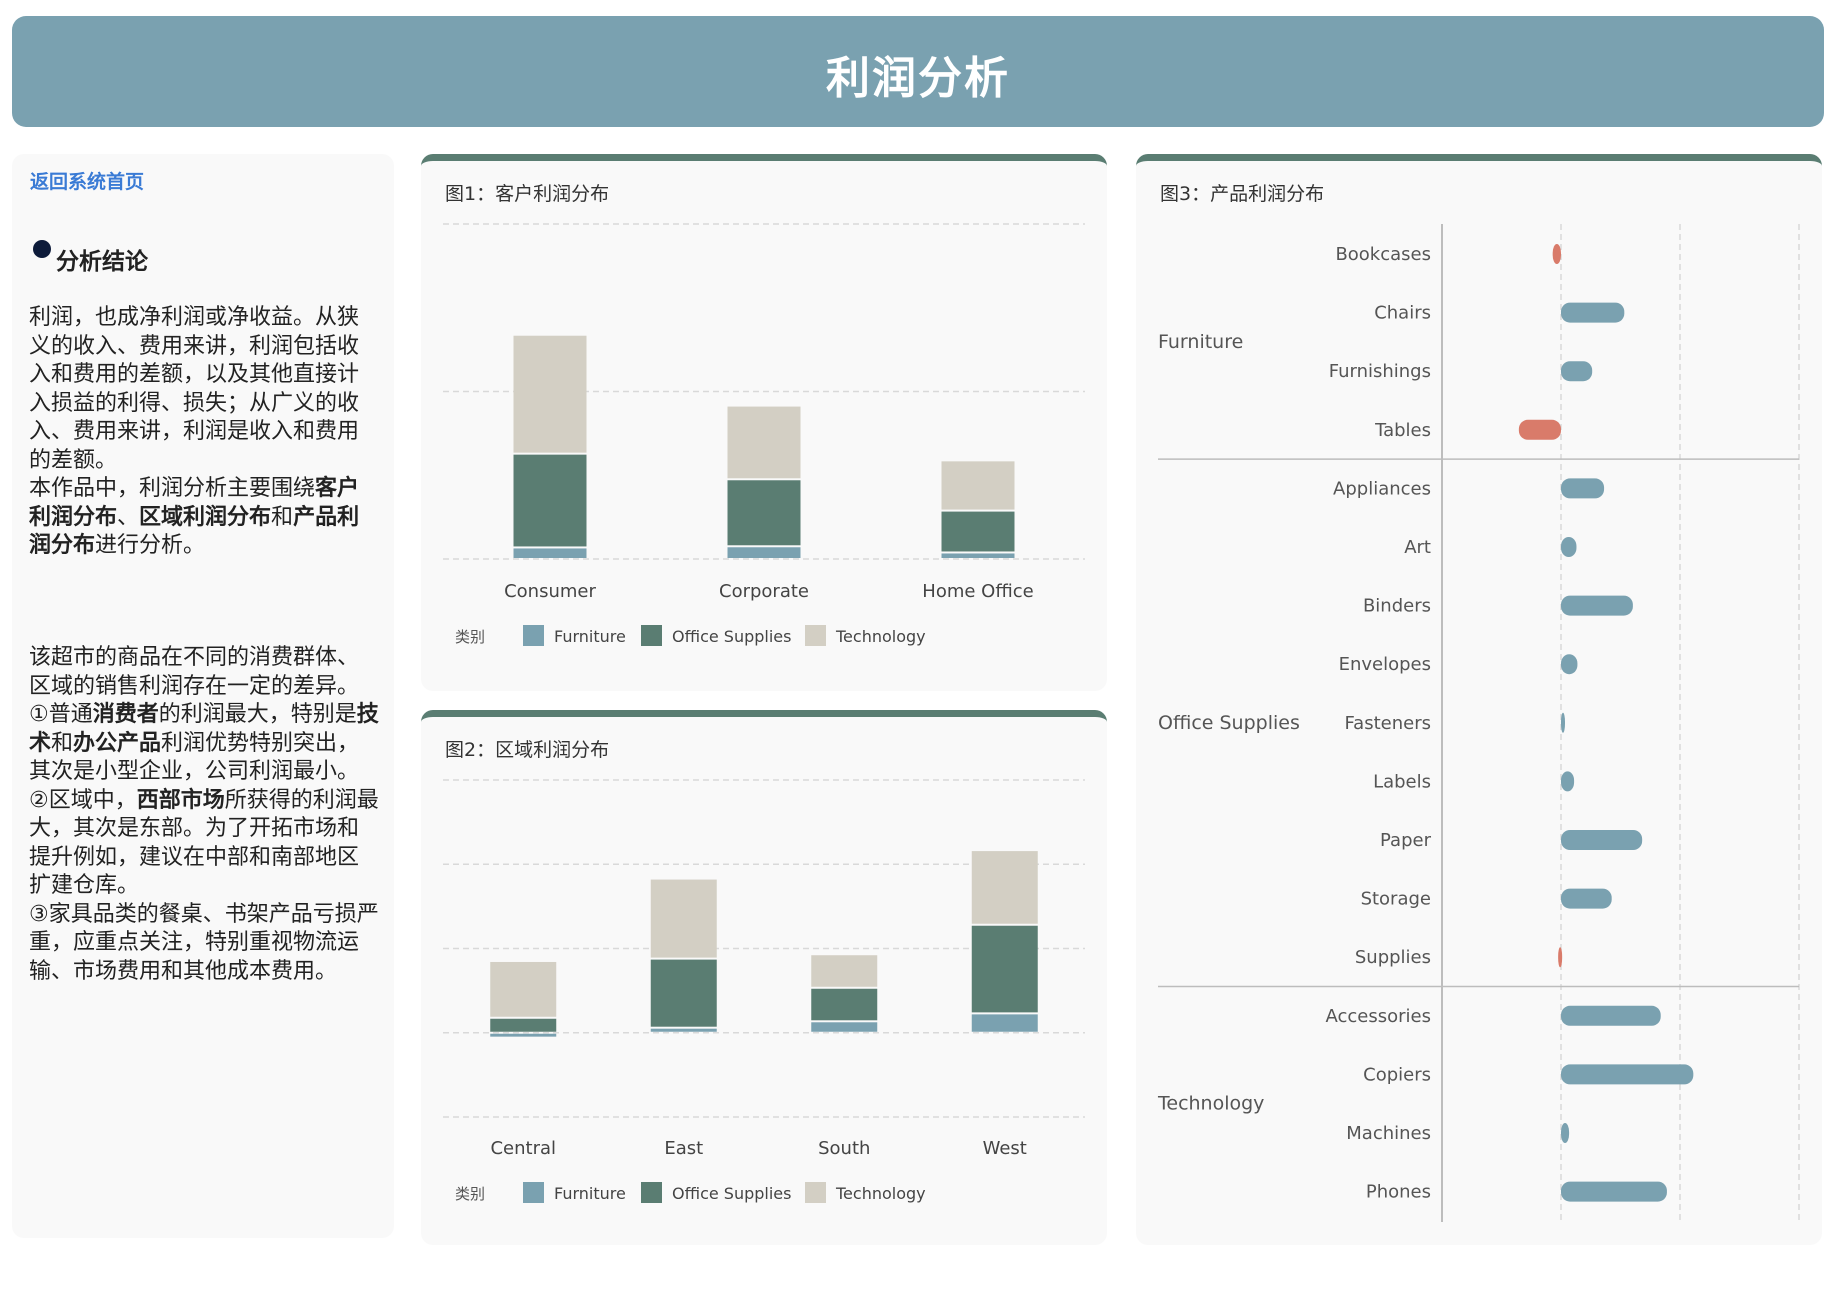 The width and height of the screenshot is (1832, 1310). I want to click on product-label: Phones, so click(1398, 1192).